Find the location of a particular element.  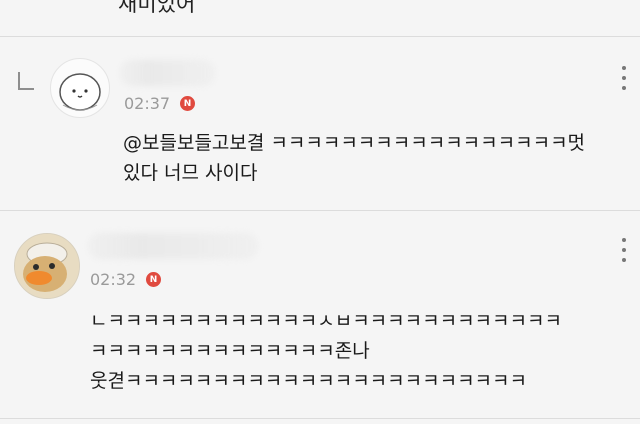

comment-line: 웃겯ㅋㅋㅋㅋㅋㅋㅋㅋㅋㅋㅋㅋㅋㅋㅋㅋㅋㅋㅋㅋㅋㅋㅋ is located at coordinates (309, 381).